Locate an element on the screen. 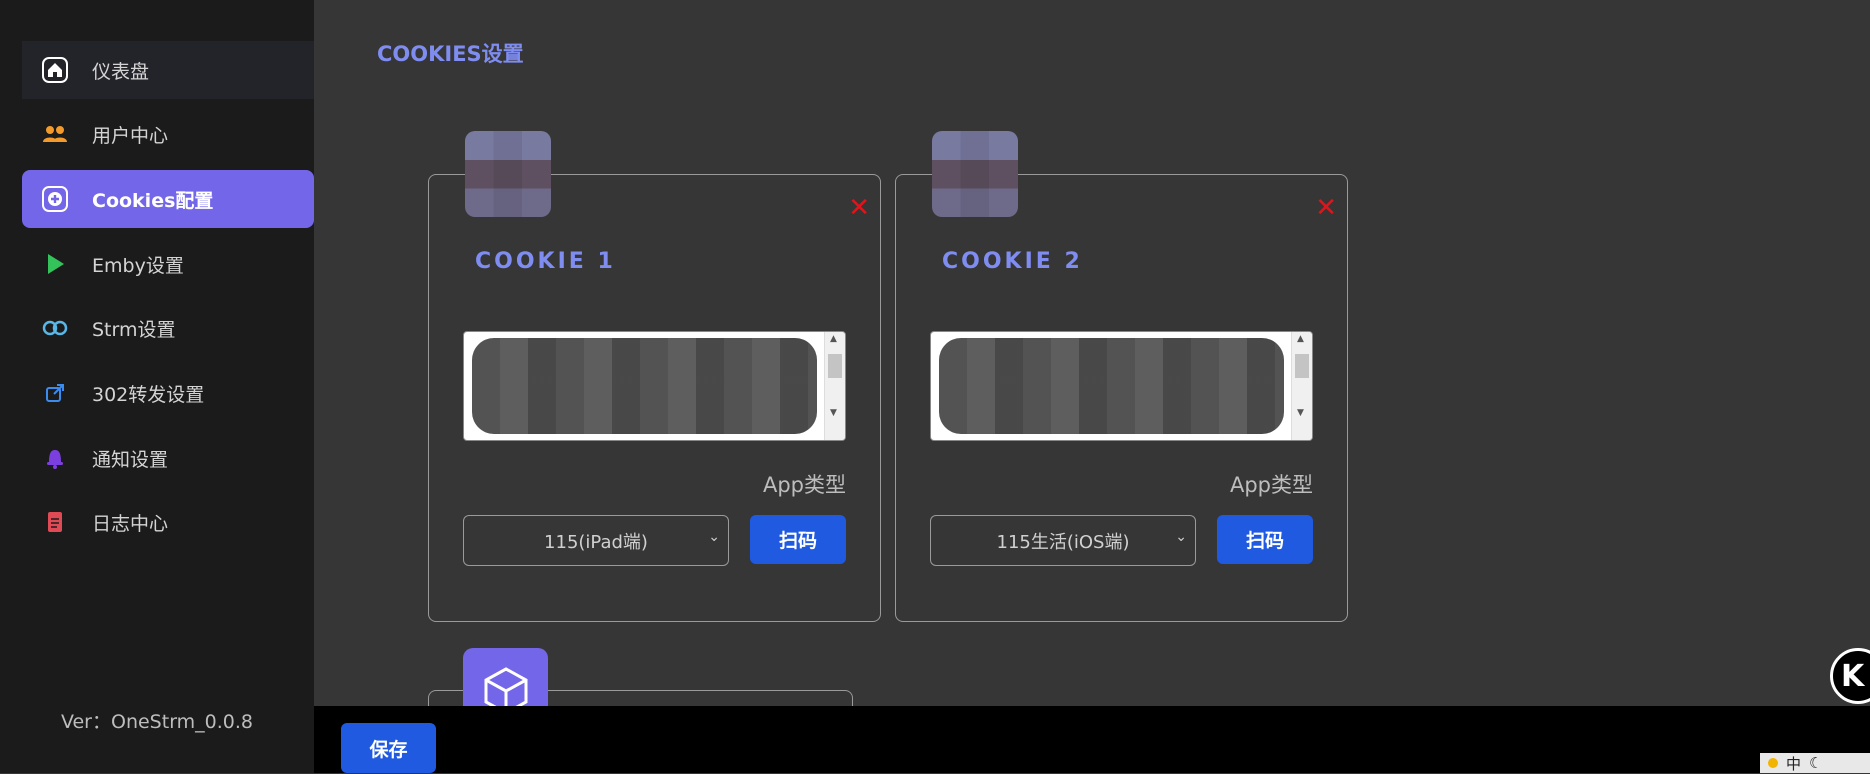  play-icon is located at coordinates (55, 264).